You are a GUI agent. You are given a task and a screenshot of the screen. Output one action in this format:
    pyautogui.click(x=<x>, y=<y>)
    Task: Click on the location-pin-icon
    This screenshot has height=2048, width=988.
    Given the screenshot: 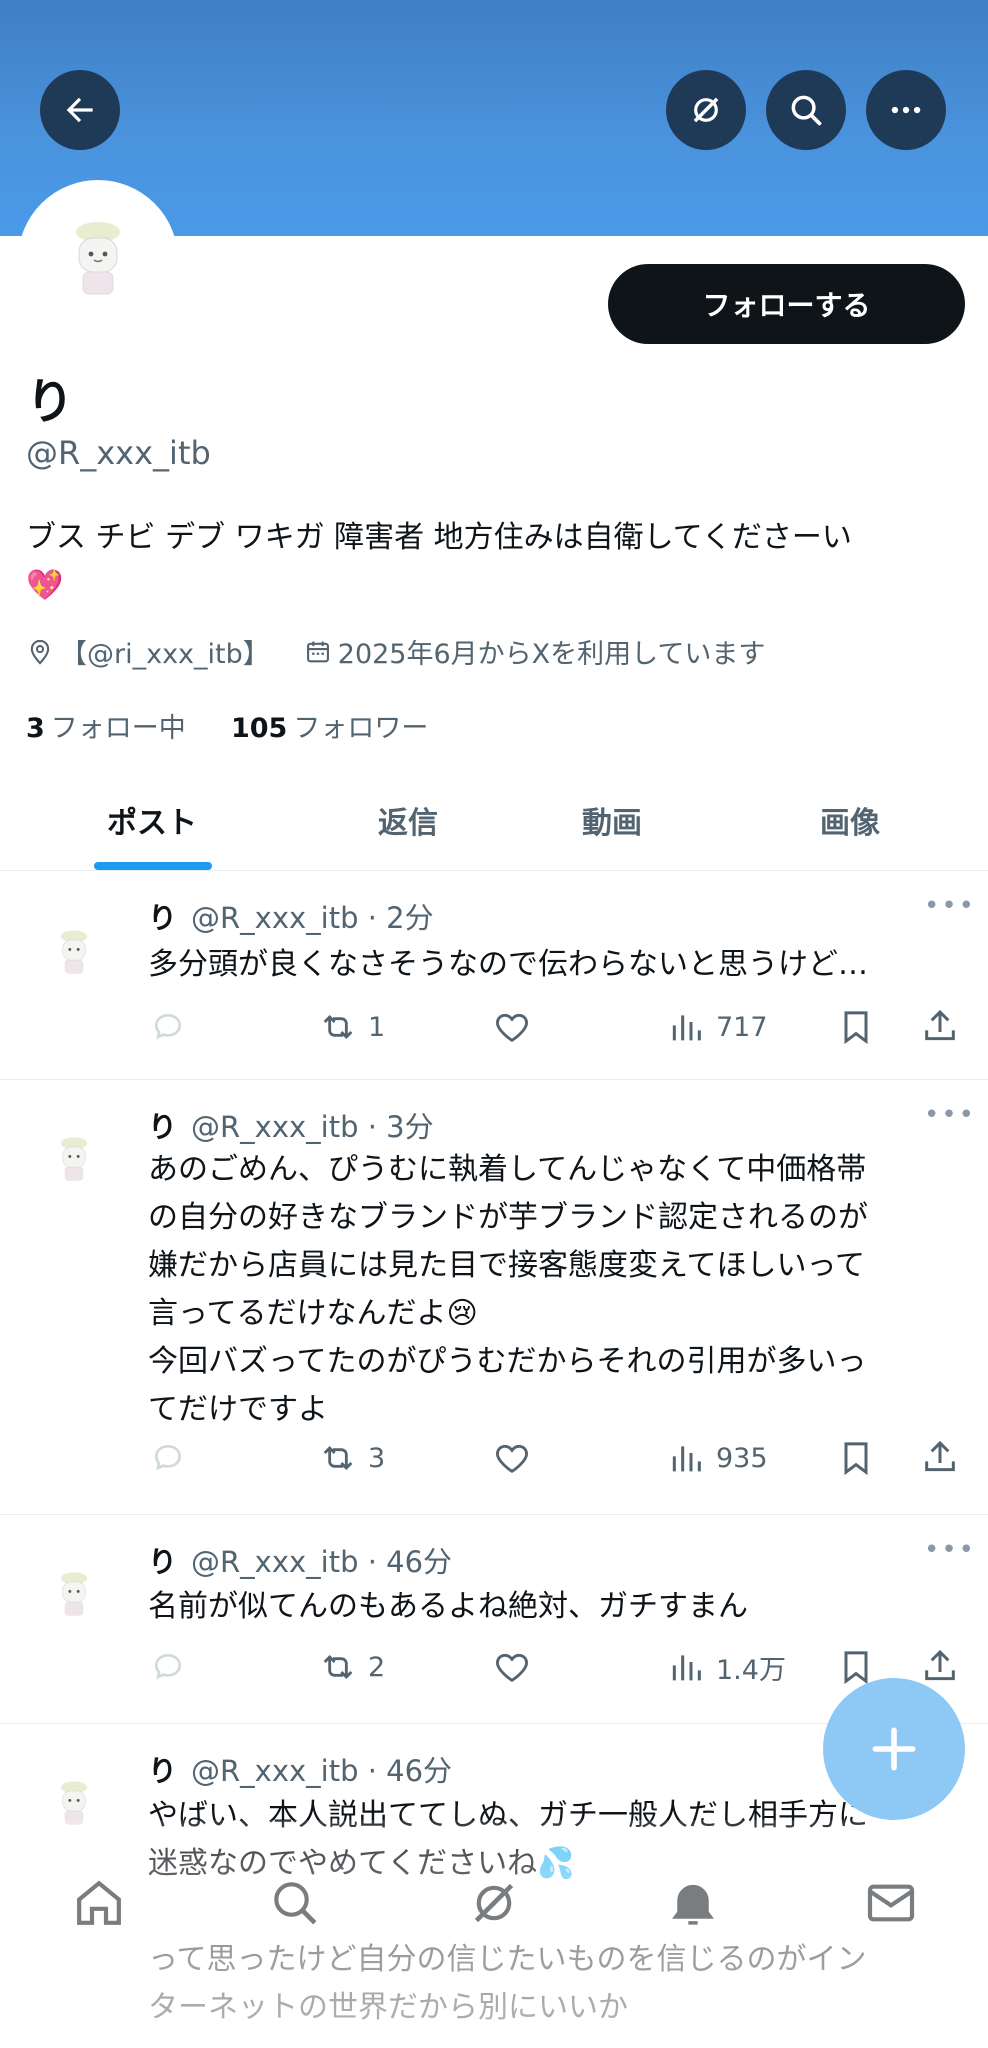 What is the action you would take?
    pyautogui.click(x=40, y=652)
    